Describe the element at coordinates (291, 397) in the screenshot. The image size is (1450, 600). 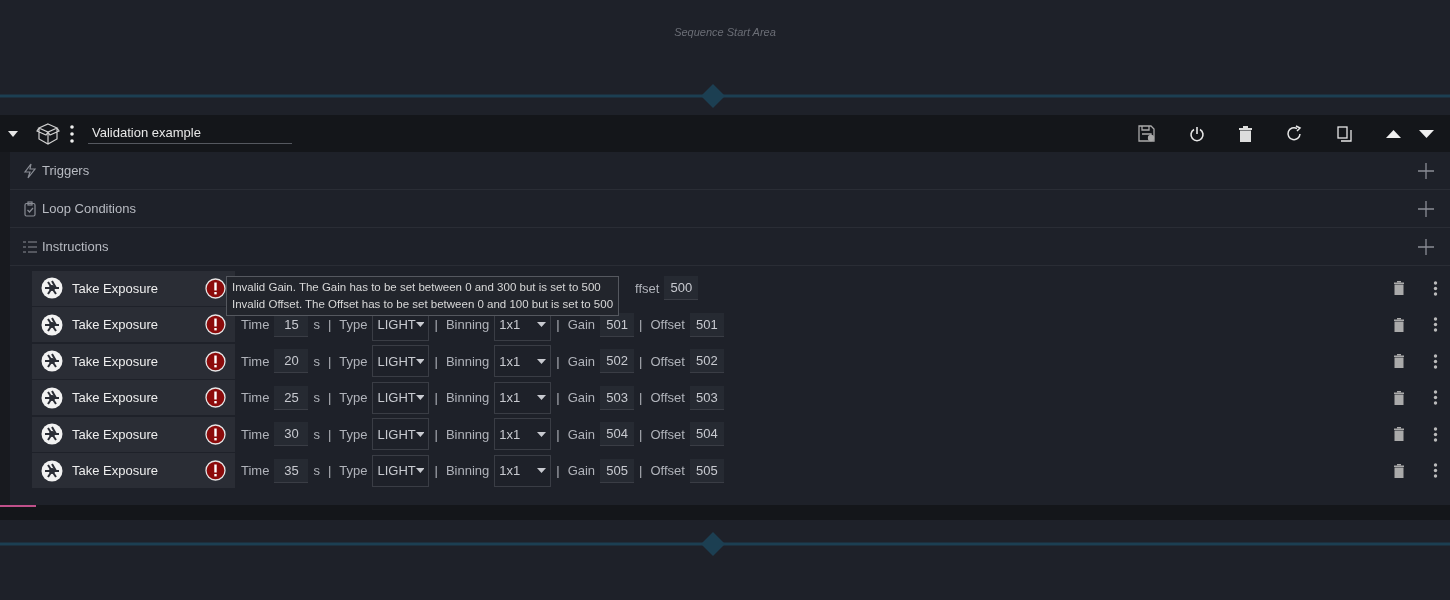
I see `value-field: 25` at that location.